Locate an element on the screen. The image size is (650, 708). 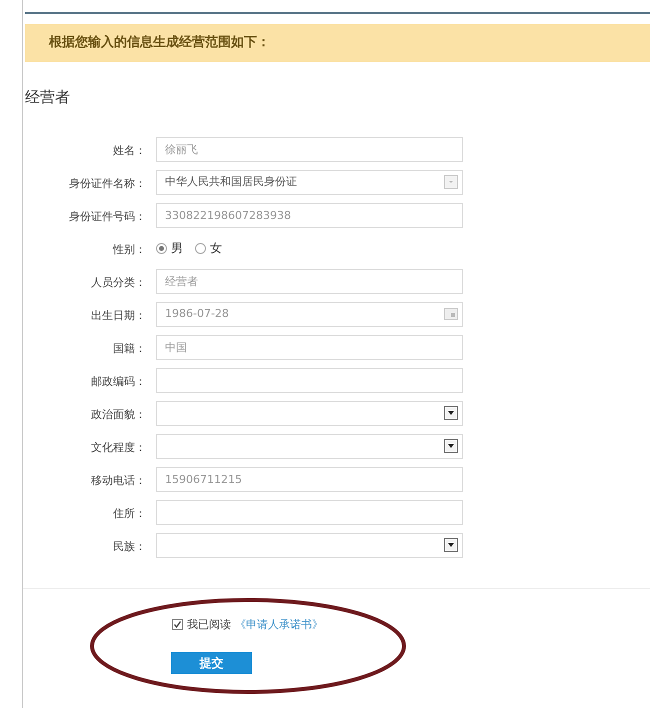
commitment-link: 《申请人承诺书》 is located at coordinates (279, 624).